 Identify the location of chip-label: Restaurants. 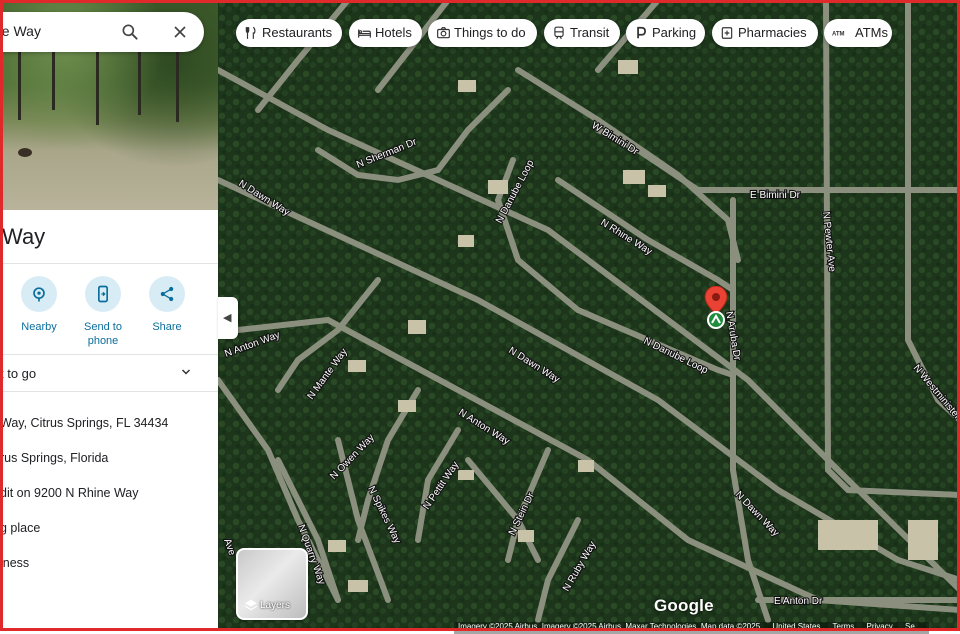
(297, 32).